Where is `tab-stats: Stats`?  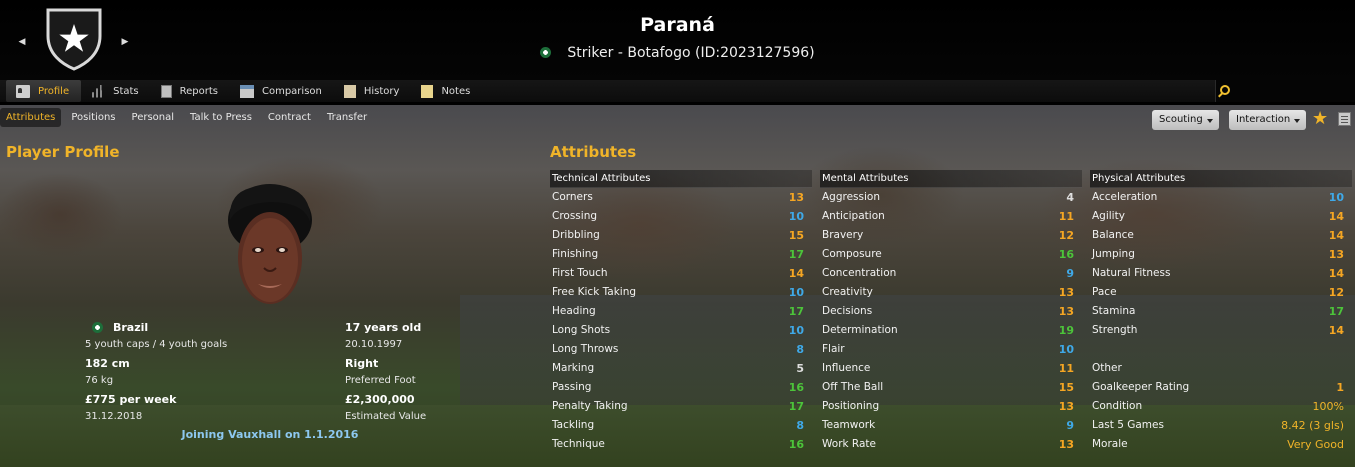
tab-stats: Stats is located at coordinates (116, 91).